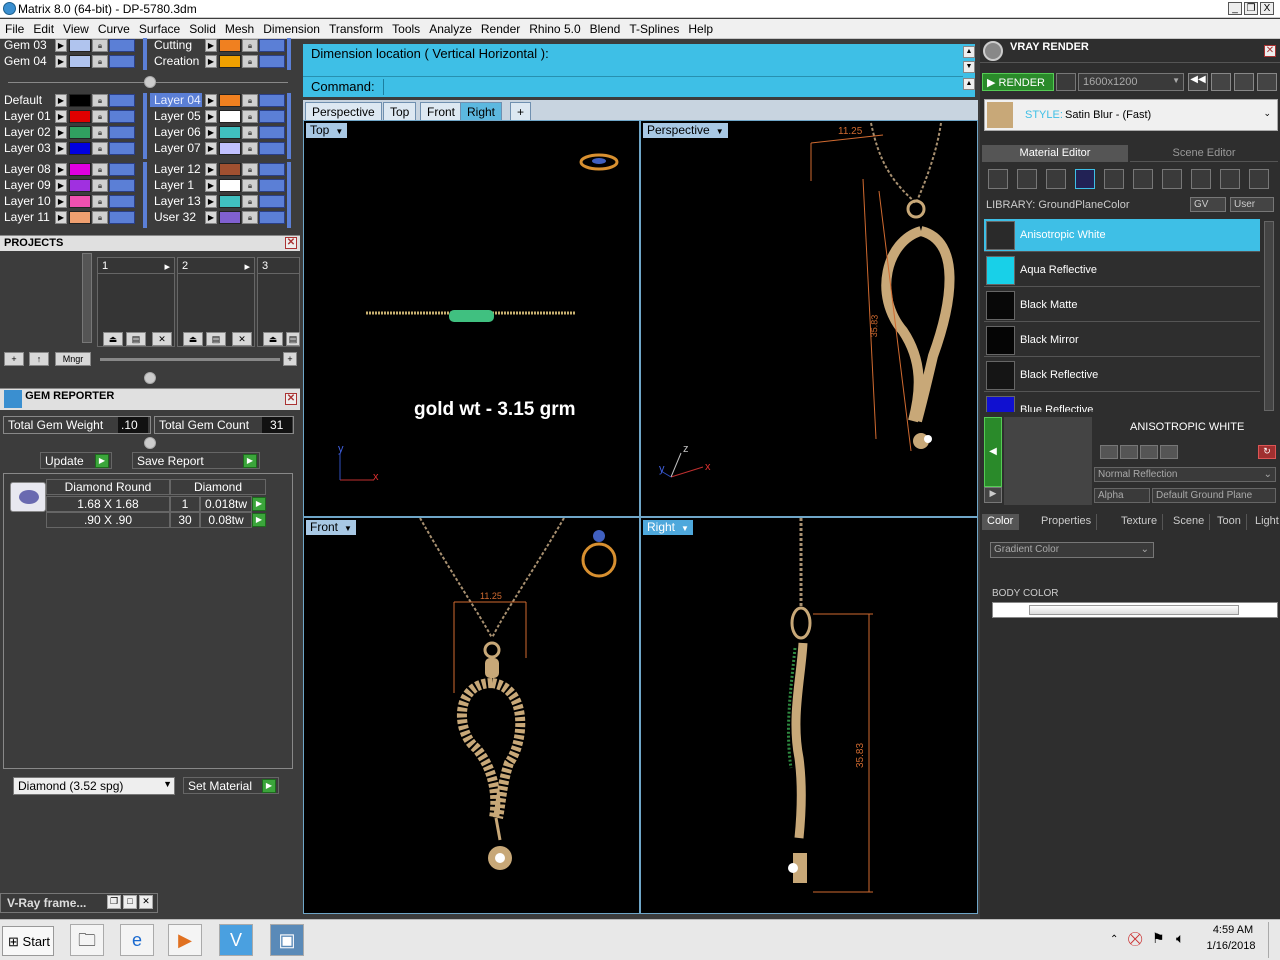 Image resolution: width=1280 pixels, height=960 pixels. Describe the element at coordinates (87, 298) in the screenshot. I see `scrollbar` at that location.